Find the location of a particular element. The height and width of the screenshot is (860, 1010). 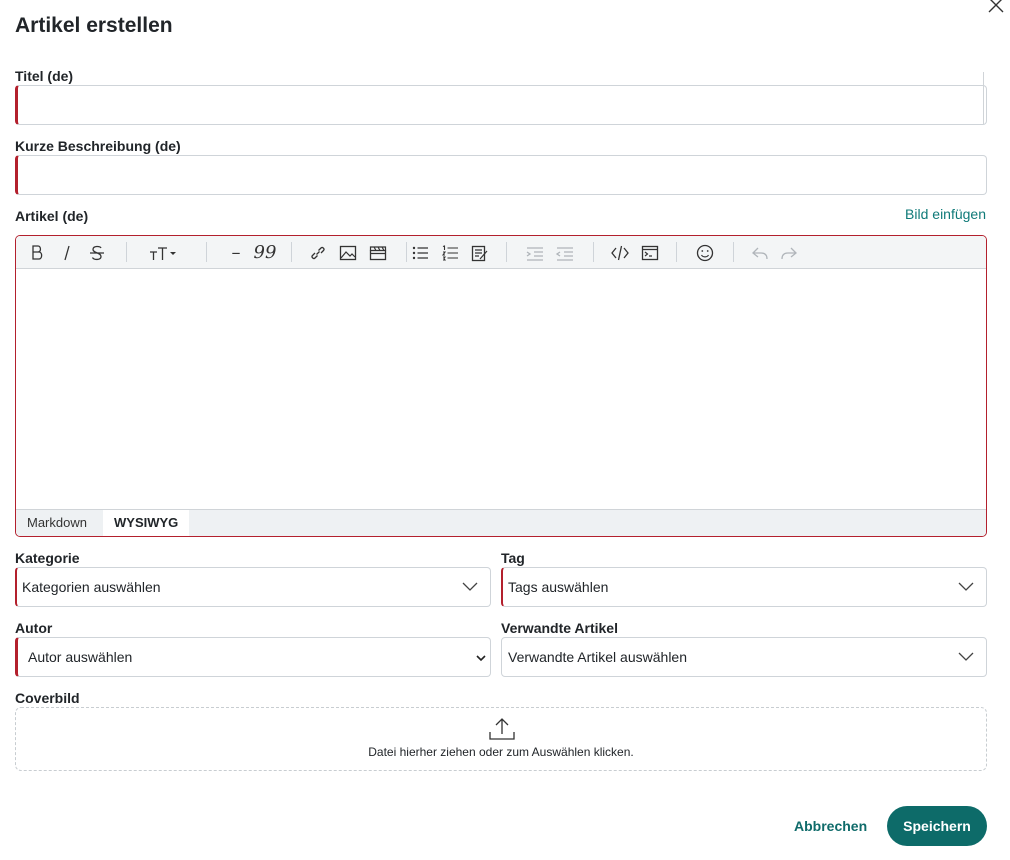

title-input is located at coordinates (501, 105).